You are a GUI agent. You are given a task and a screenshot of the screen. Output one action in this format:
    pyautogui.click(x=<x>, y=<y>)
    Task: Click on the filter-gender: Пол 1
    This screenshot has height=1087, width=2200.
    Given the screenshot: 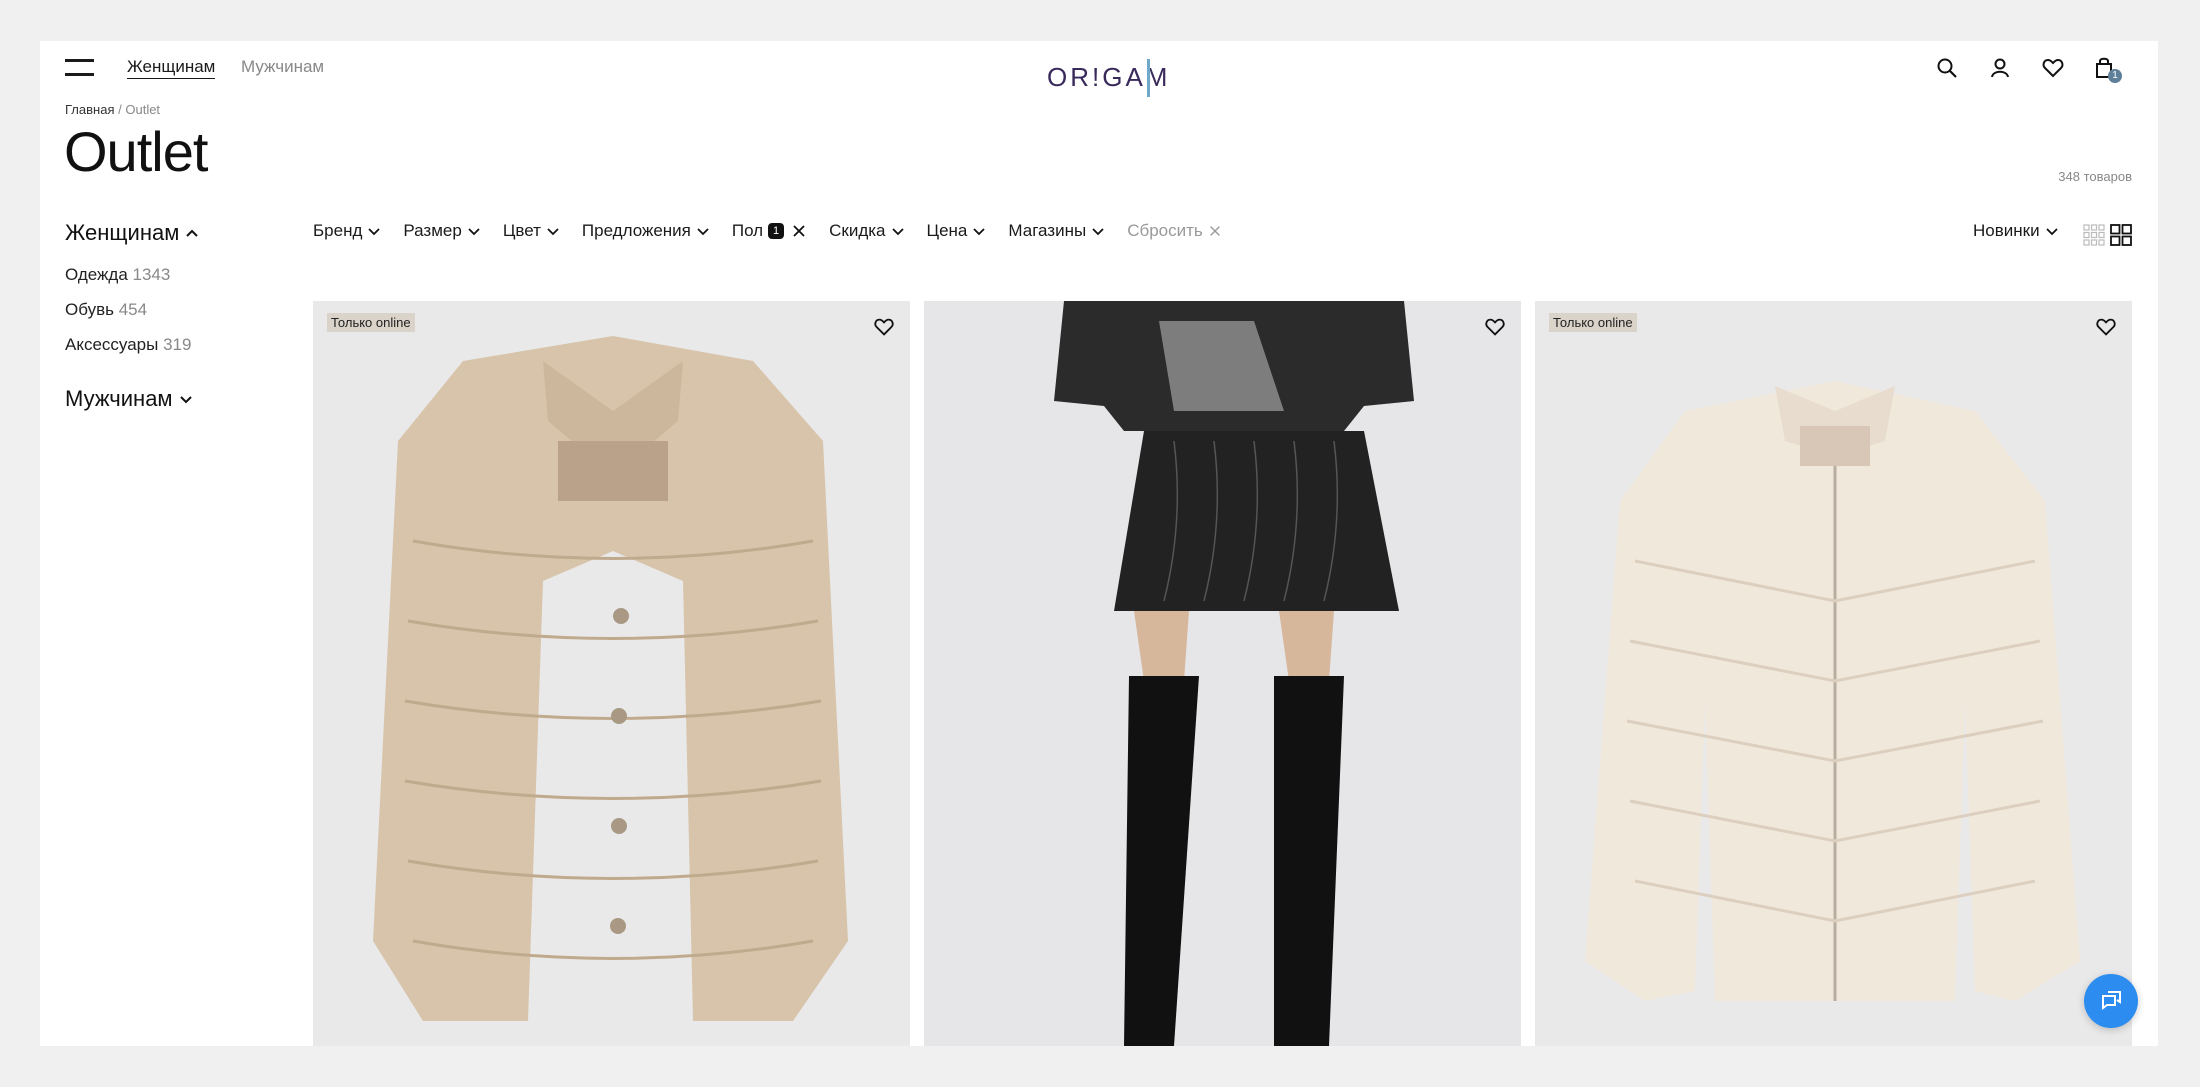 What is the action you would take?
    pyautogui.click(x=769, y=231)
    